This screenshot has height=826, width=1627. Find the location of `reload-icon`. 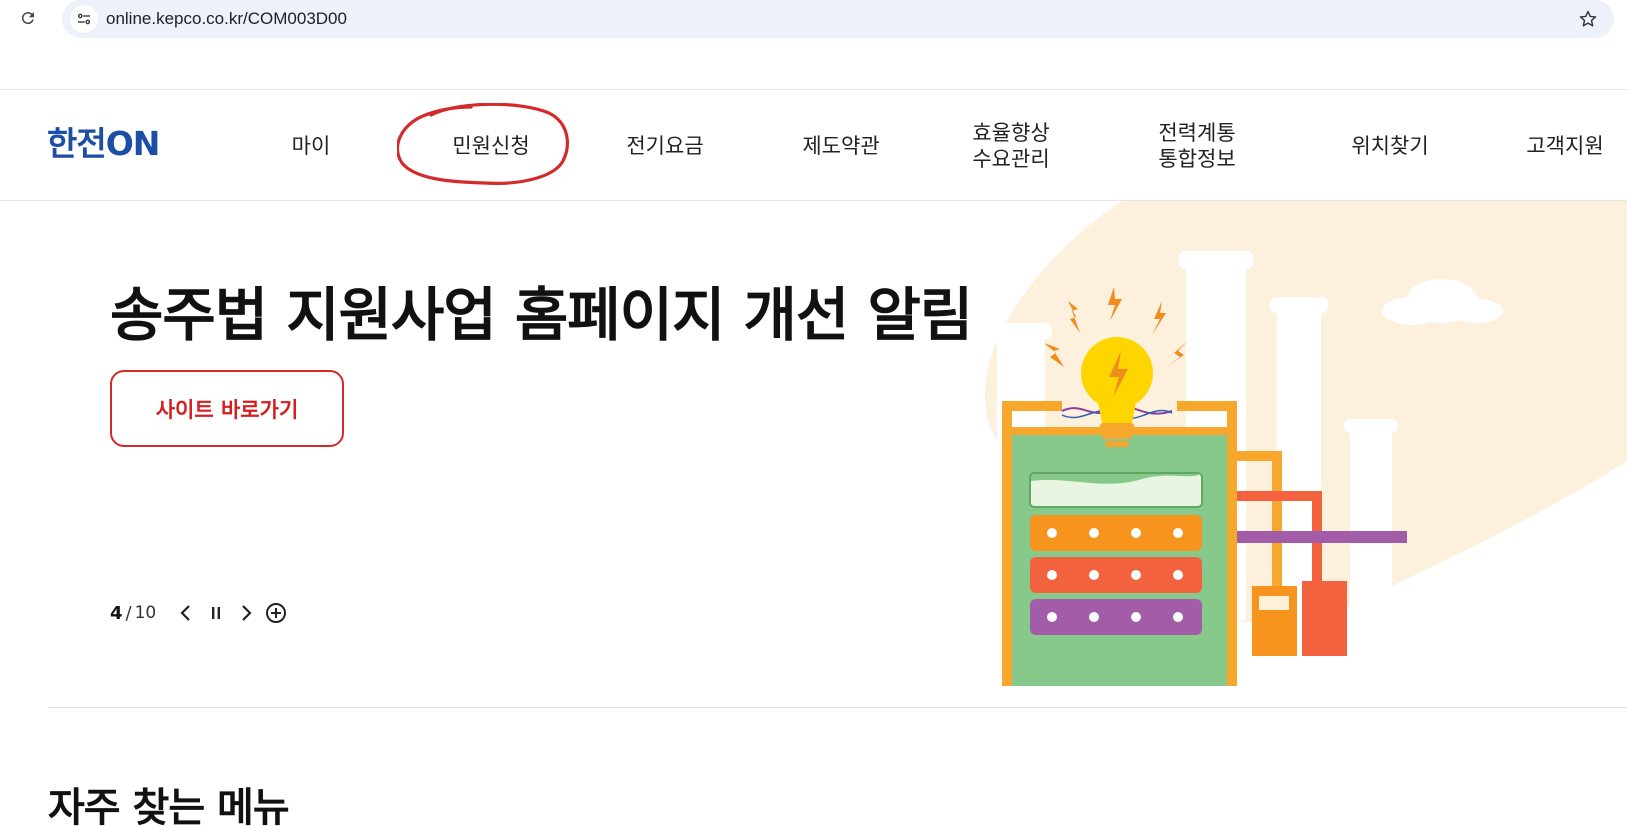

reload-icon is located at coordinates (28, 18).